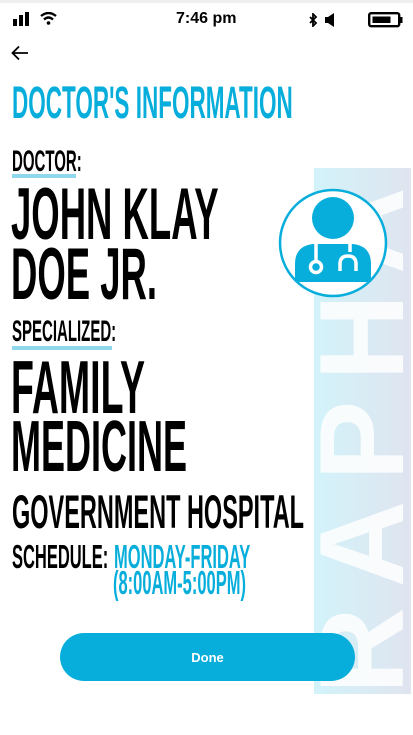 This screenshot has width=413, height=735. What do you see at coordinates (329, 20) in the screenshot?
I see `volume-icon` at bounding box center [329, 20].